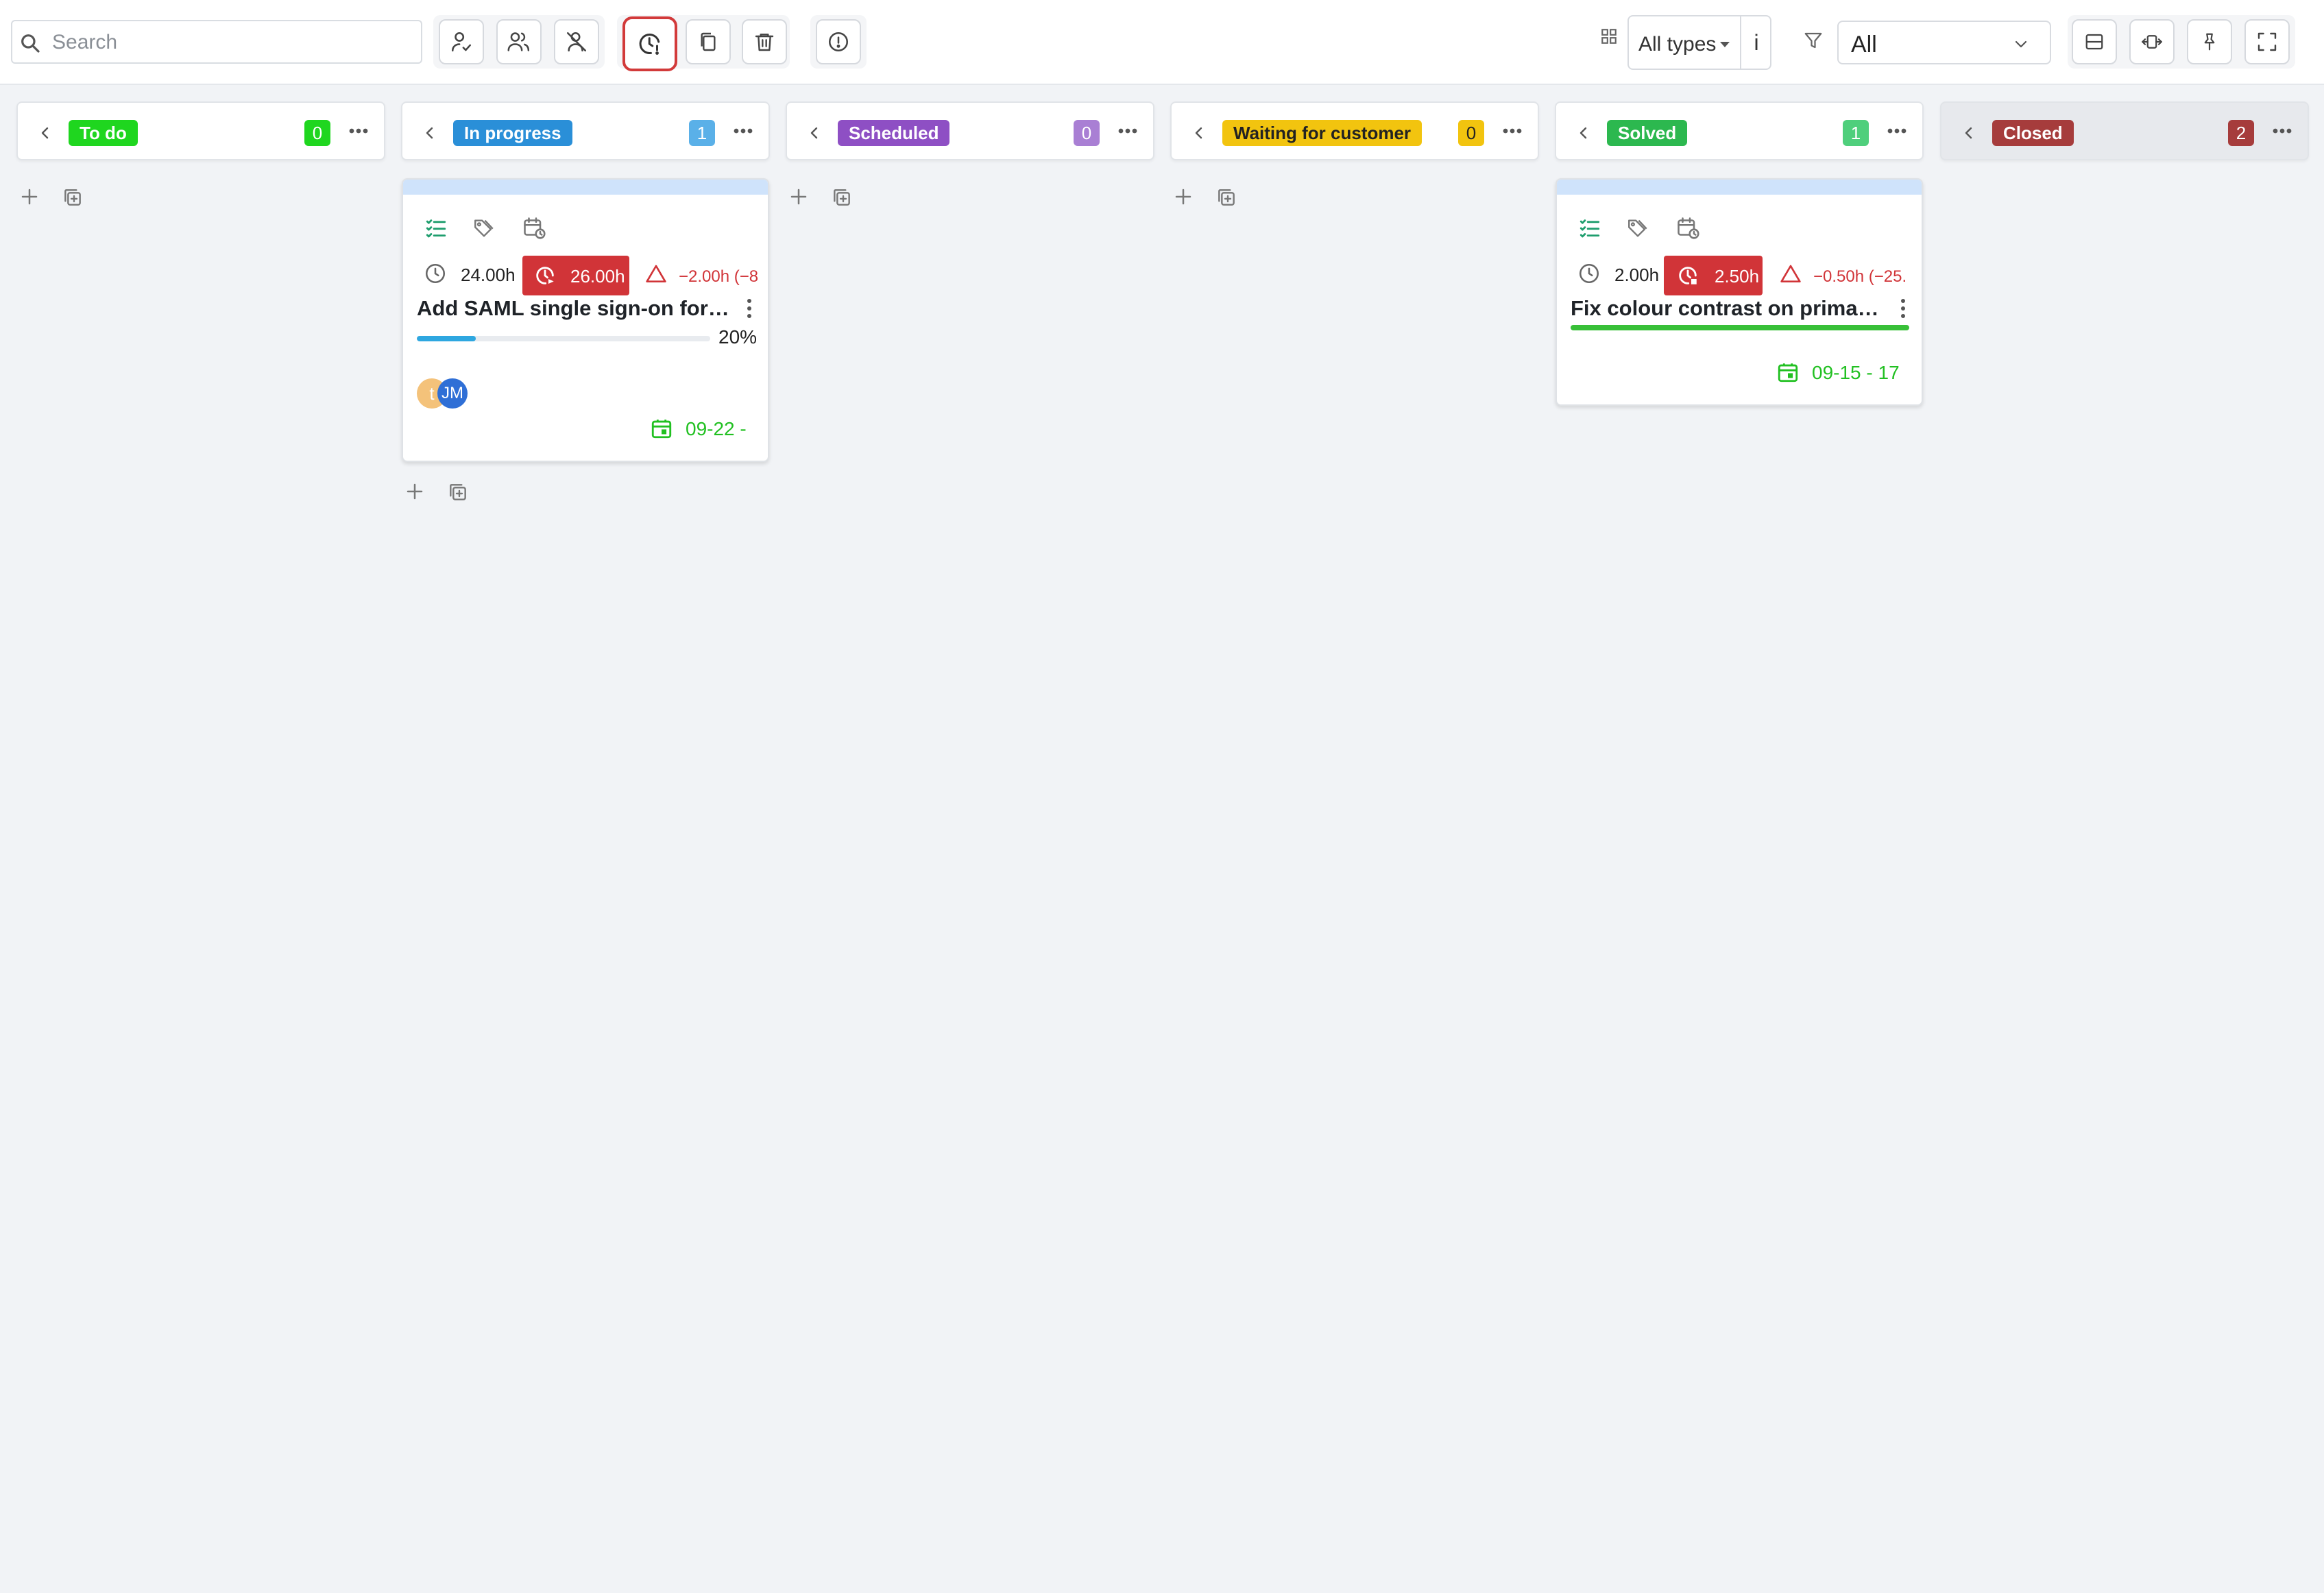  I want to click on expand-columns-button, so click(2152, 41).